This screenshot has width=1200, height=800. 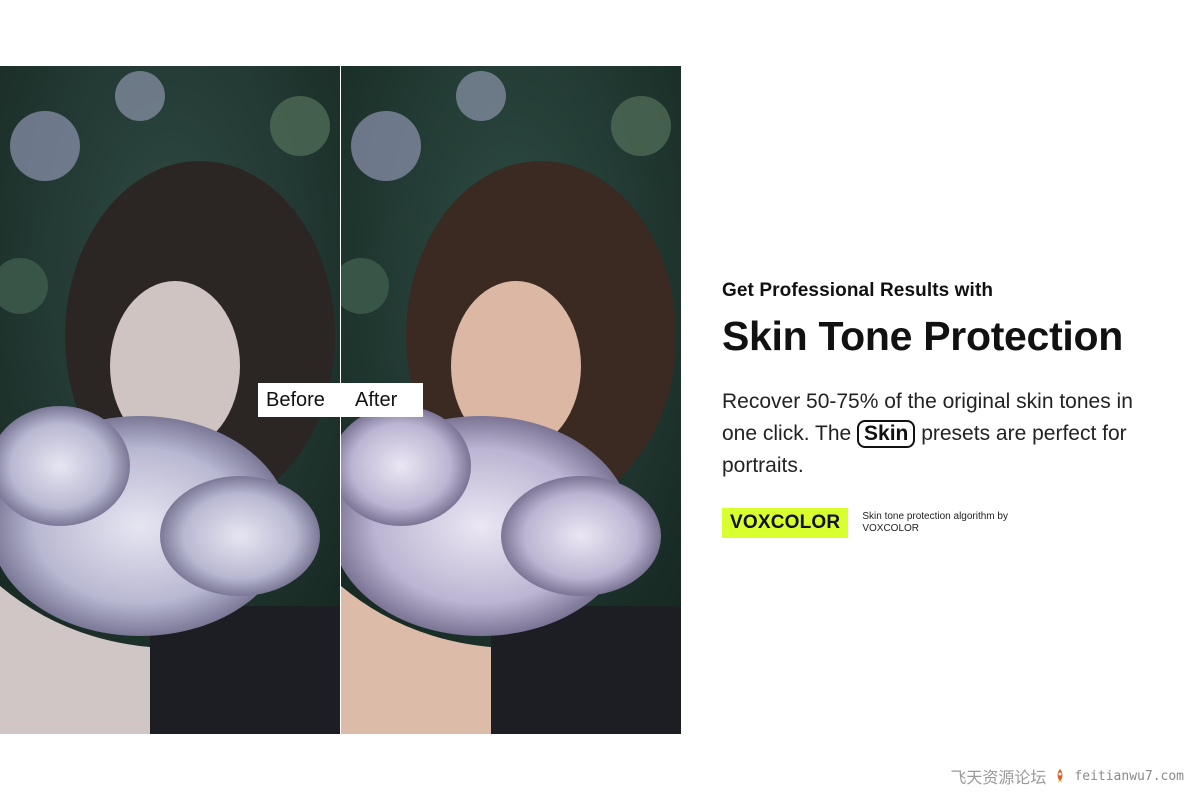 I want to click on headline: Skin Tone Protection, so click(x=922, y=336).